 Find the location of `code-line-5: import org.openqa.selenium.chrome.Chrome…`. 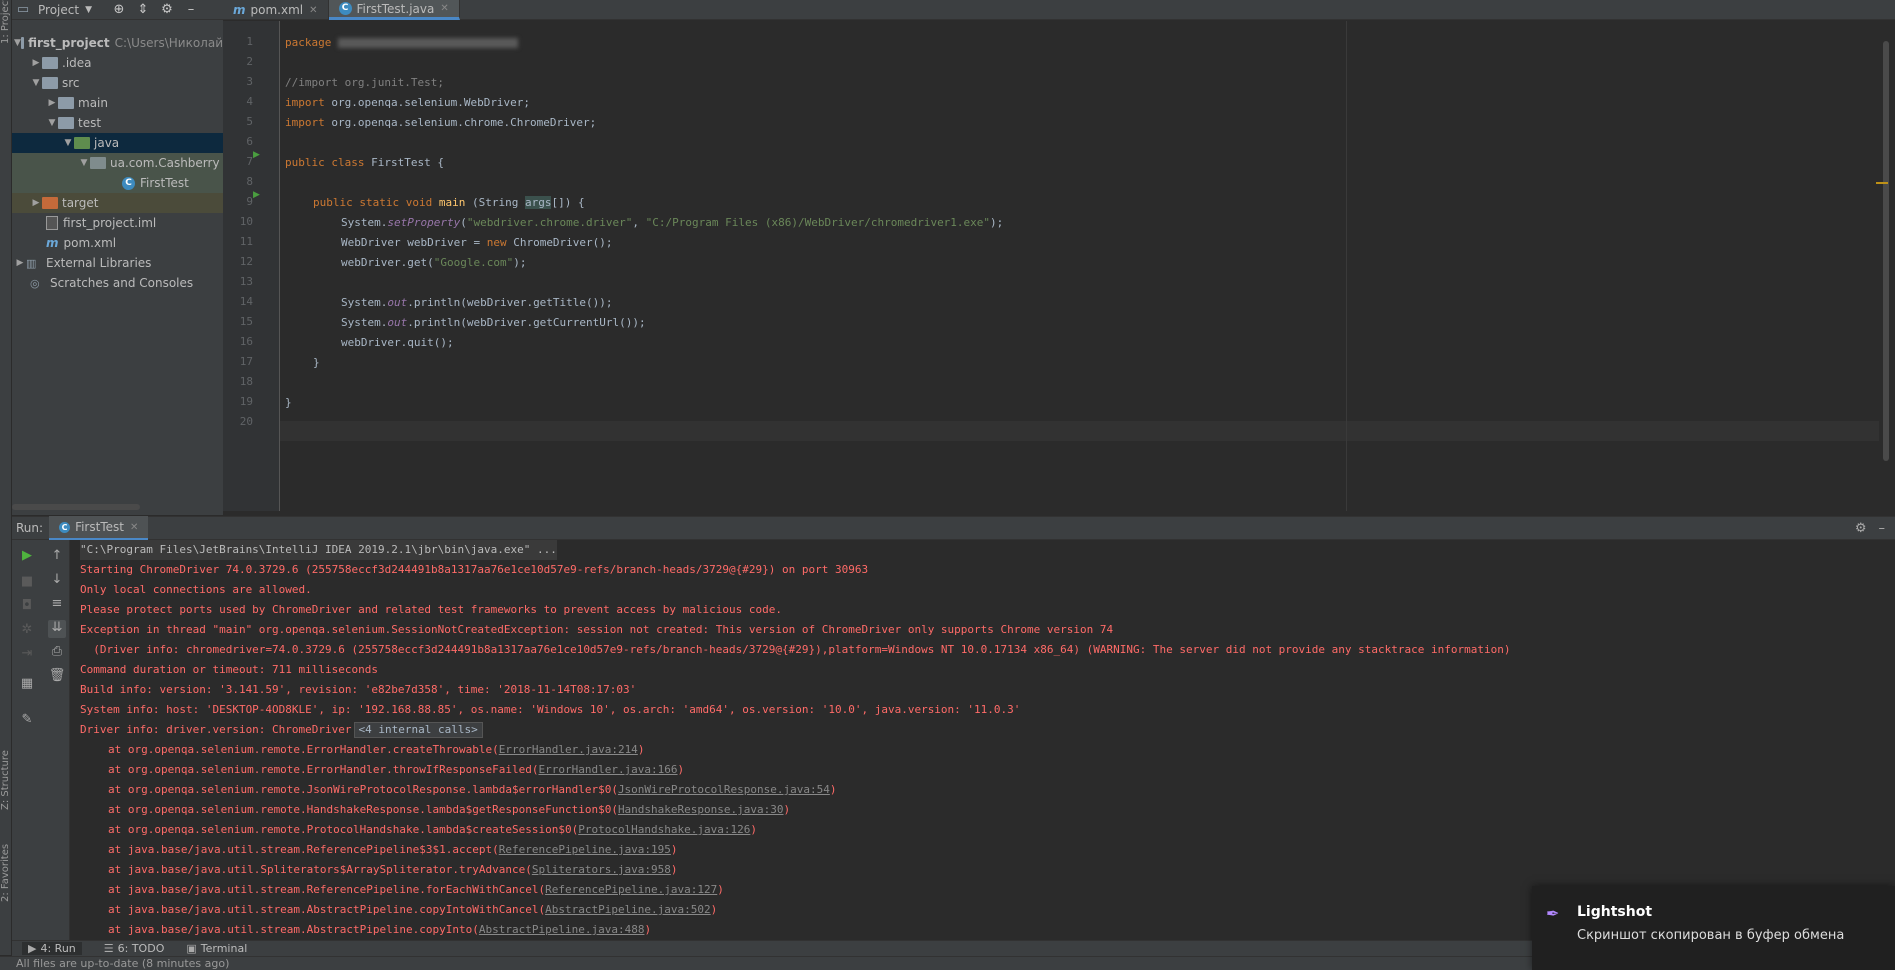

code-line-5: import org.openqa.selenium.chrome.Chrome… is located at coordinates (441, 122).